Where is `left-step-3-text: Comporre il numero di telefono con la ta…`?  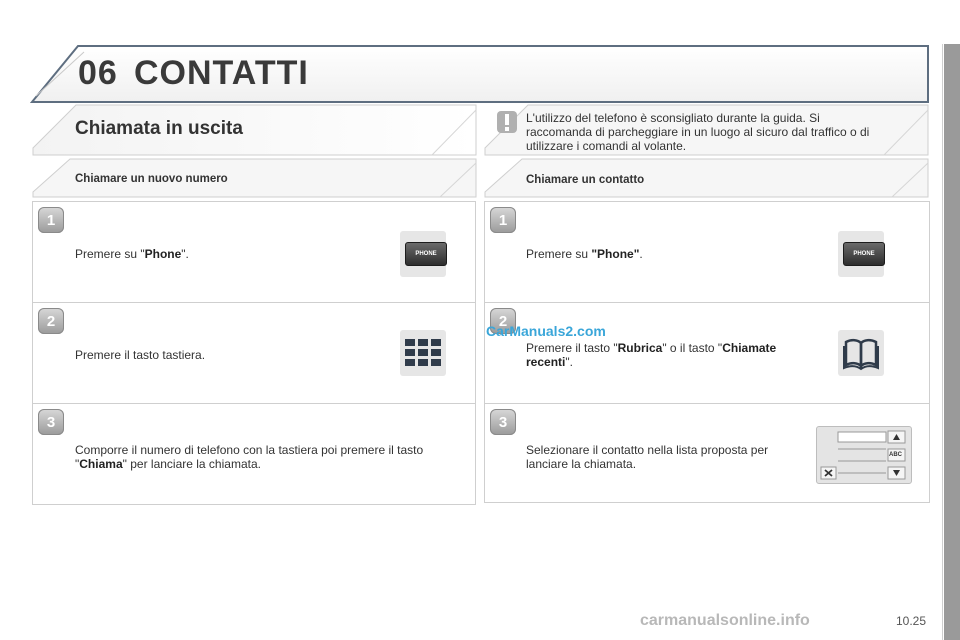
left-step-3-text: Comporre il numero di telefono con la ta… is located at coordinates (249, 457).